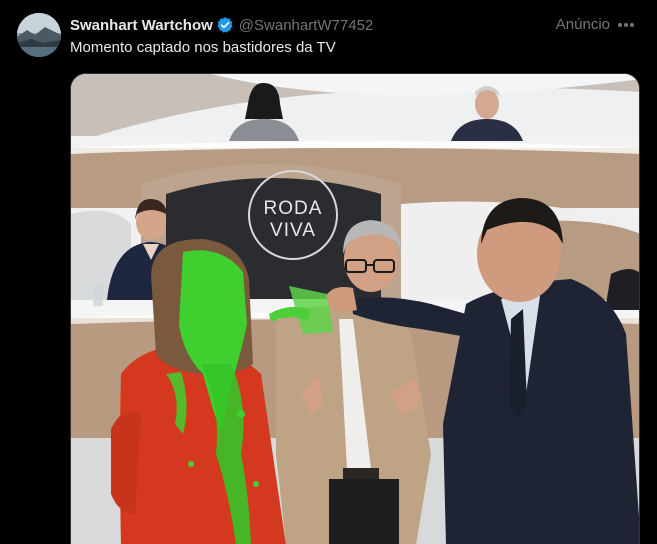 The image size is (657, 544). What do you see at coordinates (306, 25) in the screenshot?
I see `user-handle: @SwanhartW77452` at bounding box center [306, 25].